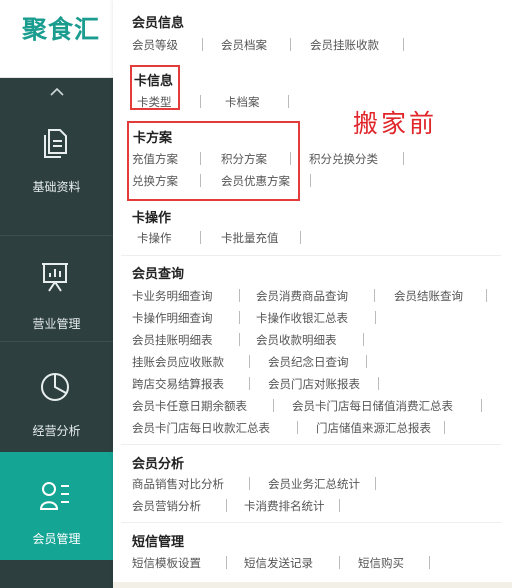  Describe the element at coordinates (158, 542) in the screenshot. I see `section-title-sms: 短信管理` at that location.